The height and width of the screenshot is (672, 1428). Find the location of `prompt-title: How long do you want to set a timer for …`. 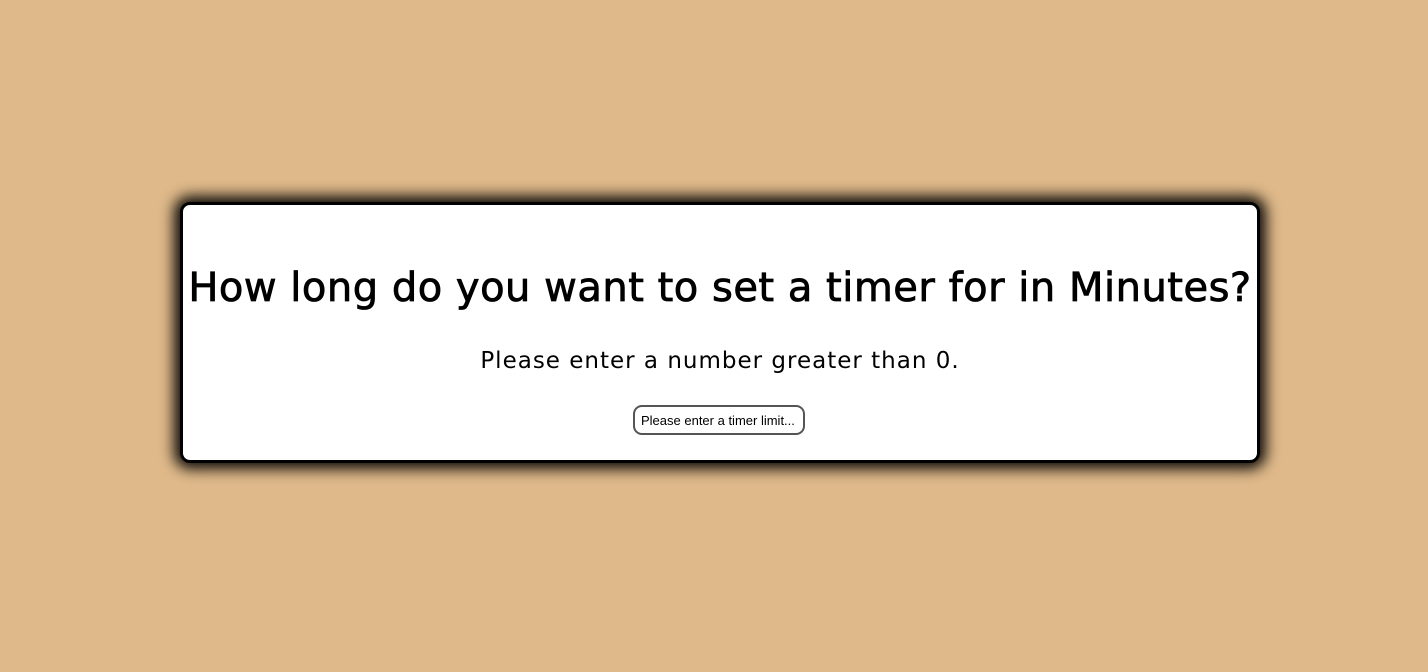

prompt-title: How long do you want to set a timer for … is located at coordinates (720, 288).